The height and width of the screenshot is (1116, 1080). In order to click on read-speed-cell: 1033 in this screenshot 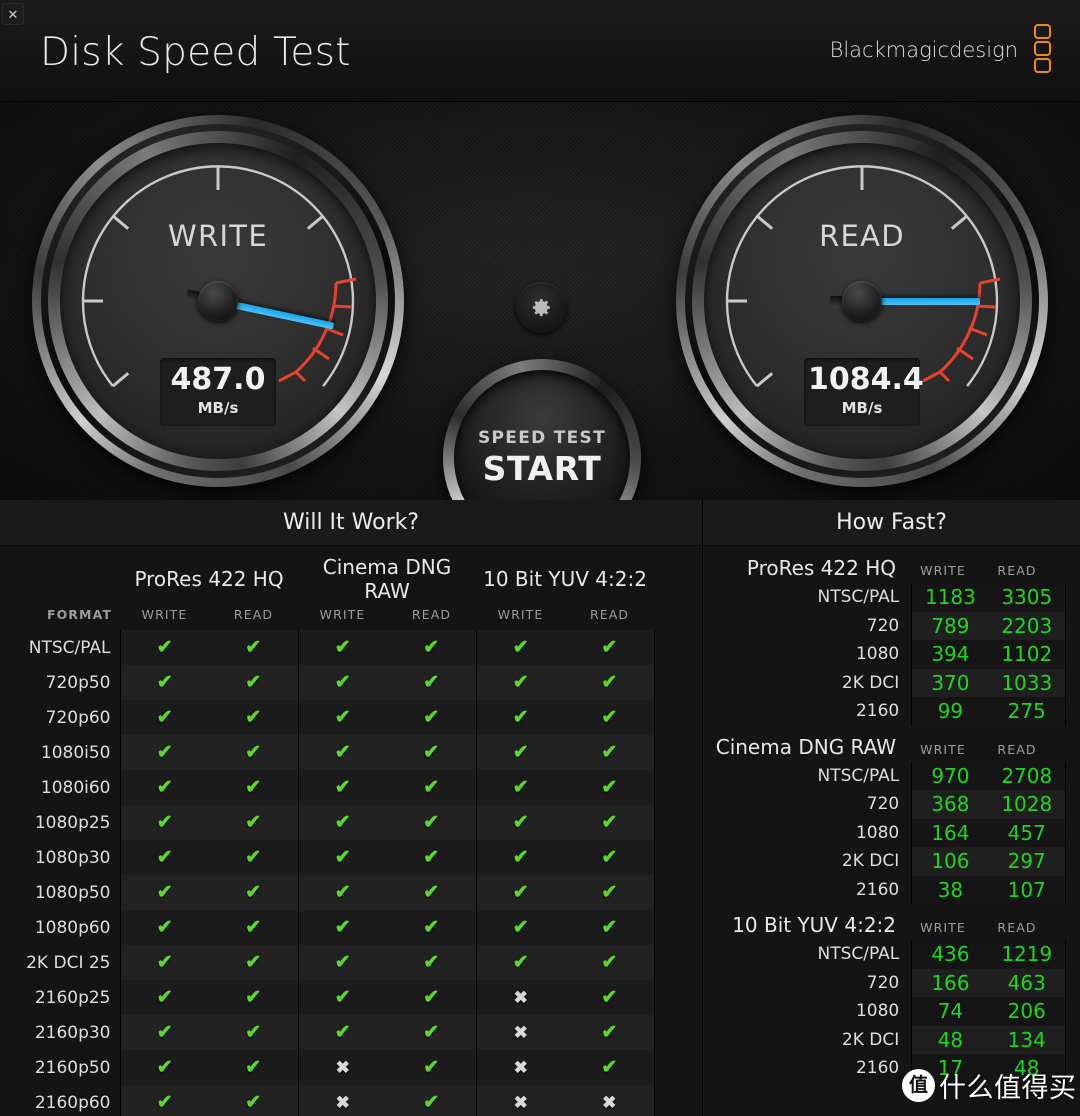, I will do `click(1027, 682)`.